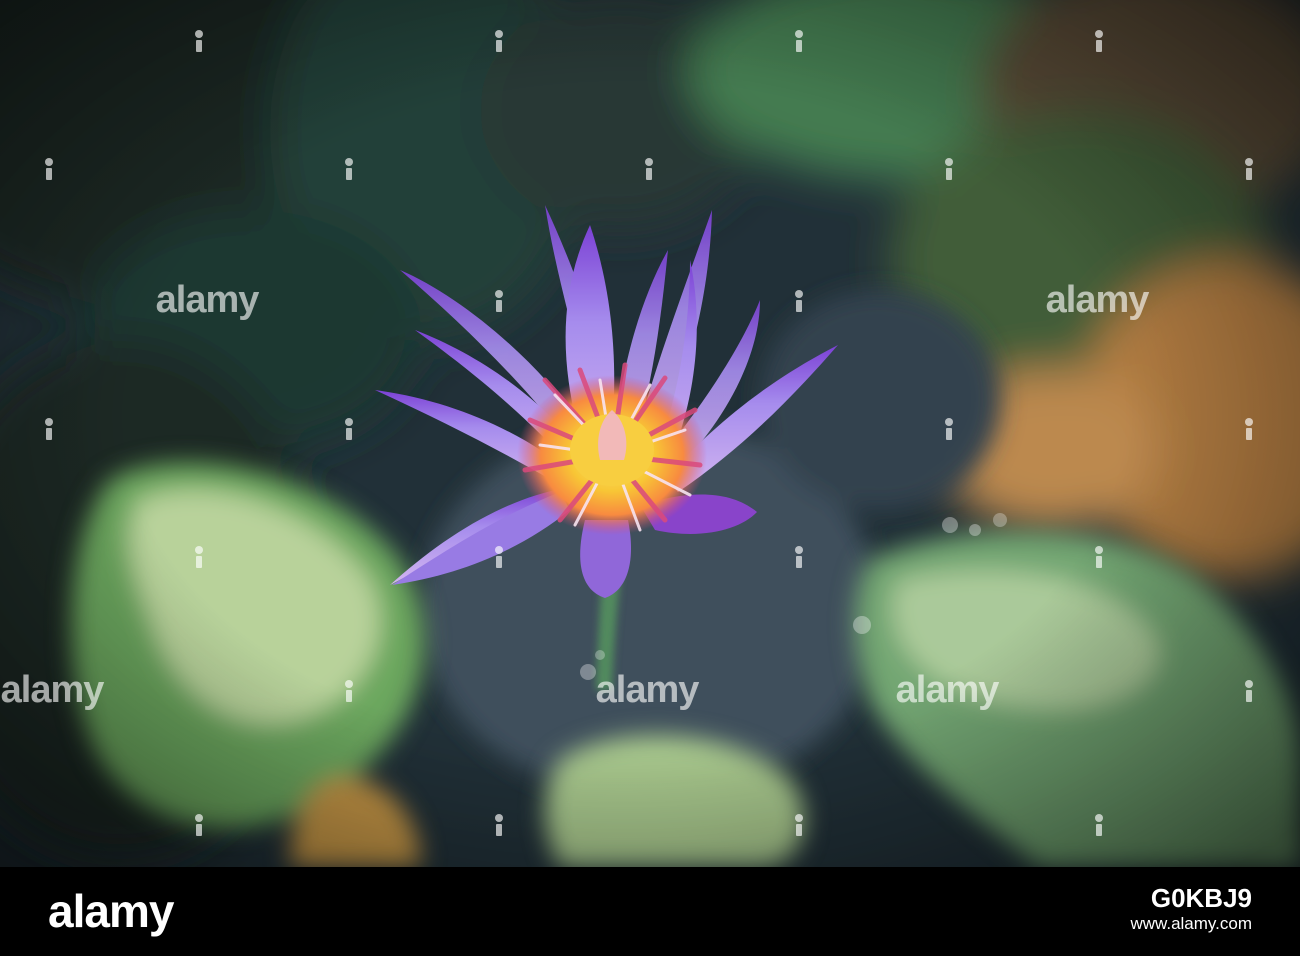 The height and width of the screenshot is (956, 1300). Describe the element at coordinates (1201, 898) in the screenshot. I see `image-id: G0KBJ9` at that location.